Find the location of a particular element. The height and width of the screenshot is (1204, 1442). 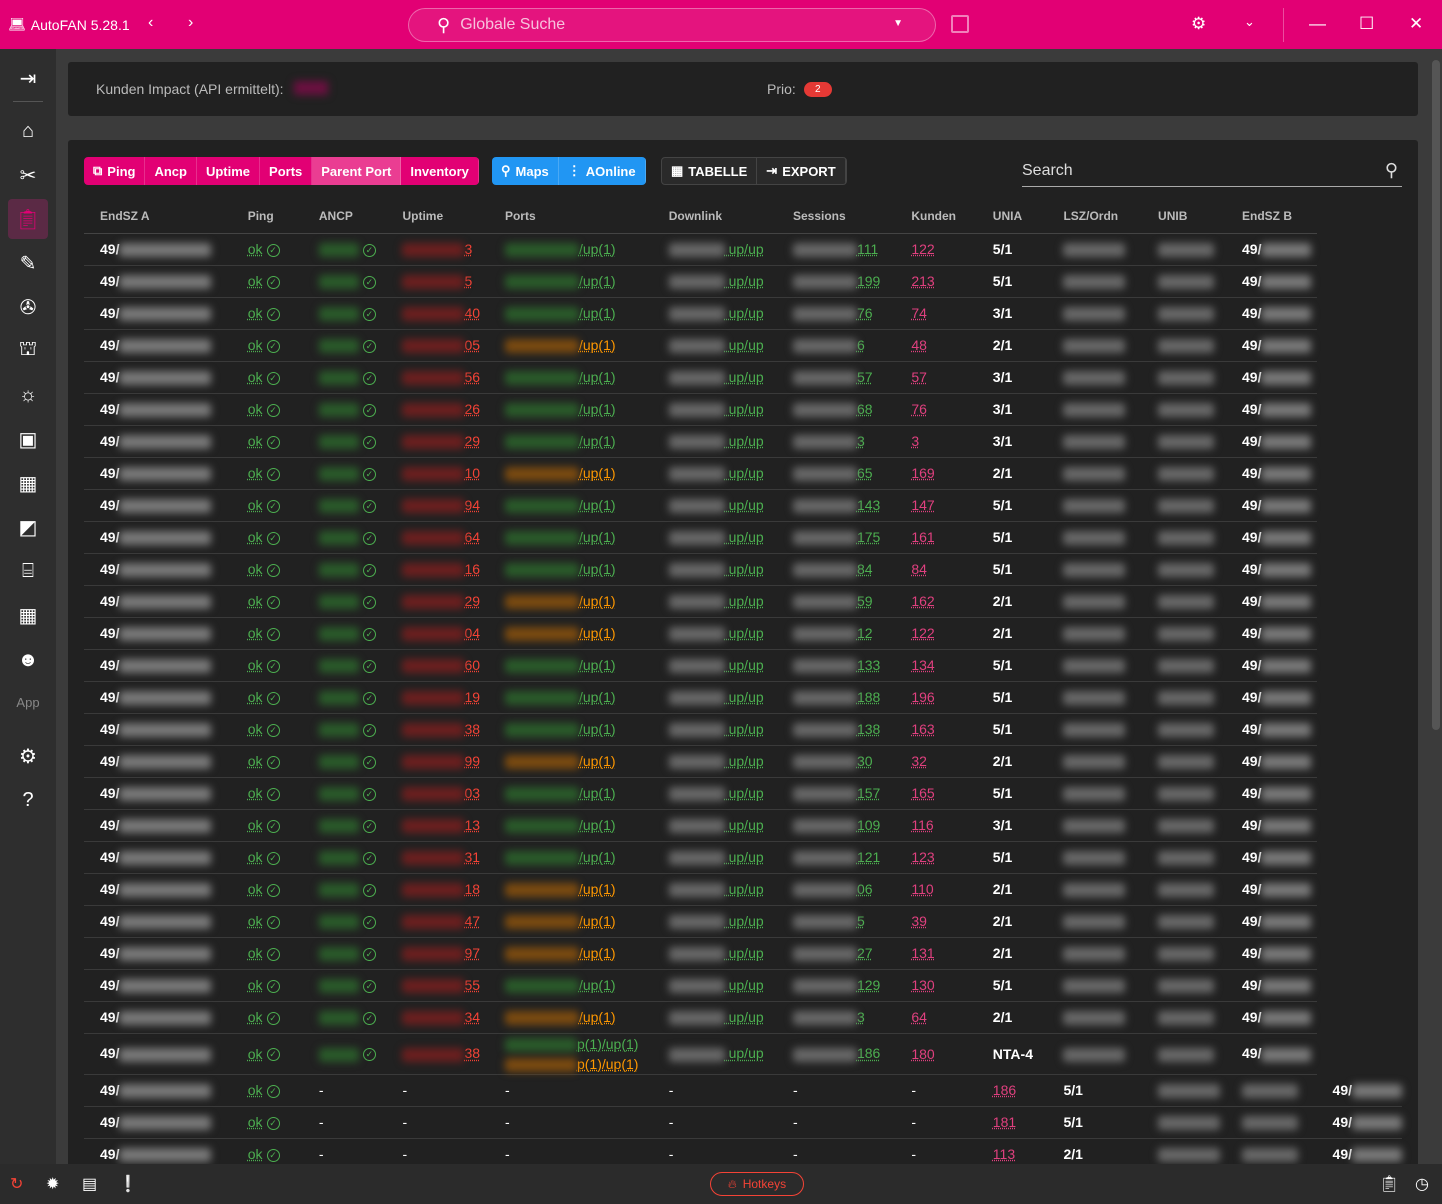

sessions-value: 188 is located at coordinates (868, 697).